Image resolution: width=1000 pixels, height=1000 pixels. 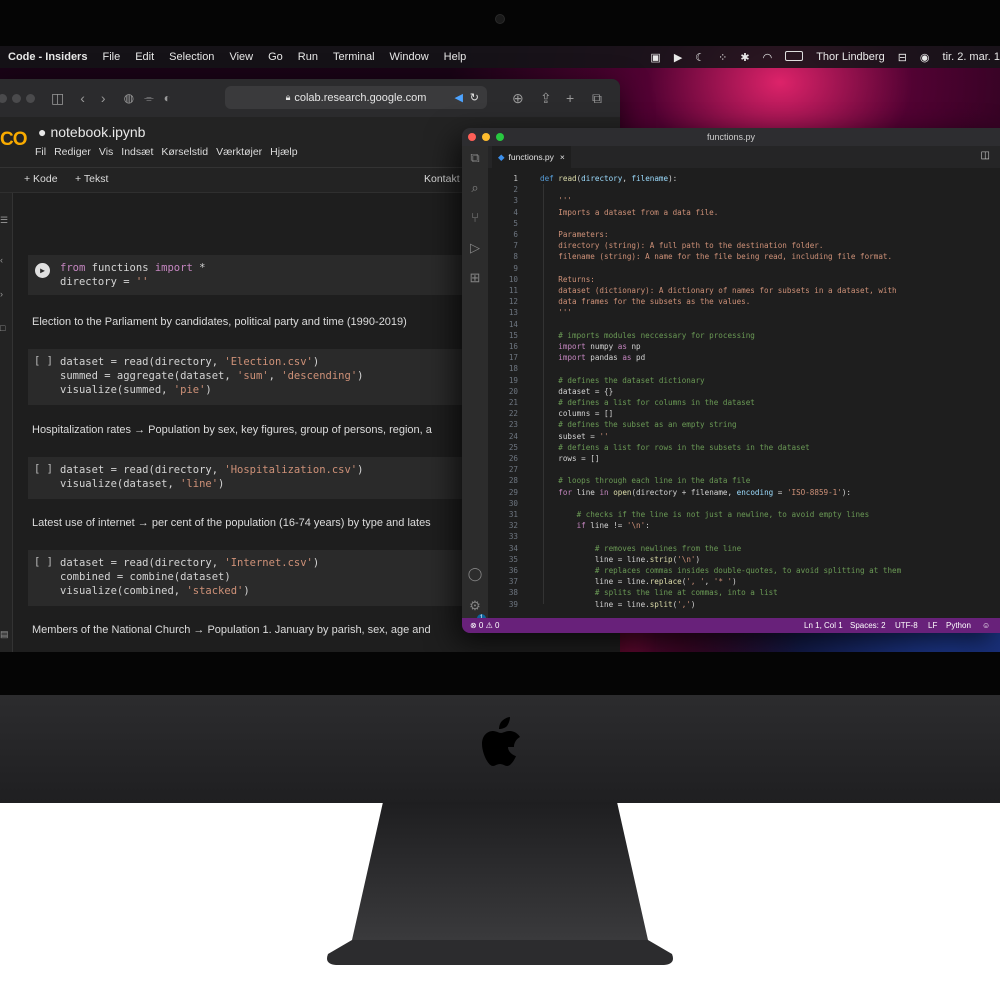 What do you see at coordinates (167, 98) in the screenshot?
I see `shield-icon: ◐` at bounding box center [167, 98].